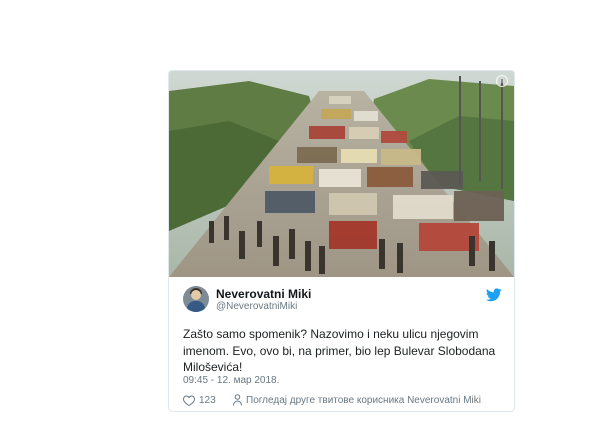 Image resolution: width=600 pixels, height=443 pixels. I want to click on info-icon: i, so click(502, 81).